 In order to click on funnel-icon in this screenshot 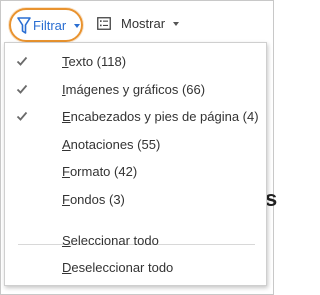, I will do `click(24, 25)`.